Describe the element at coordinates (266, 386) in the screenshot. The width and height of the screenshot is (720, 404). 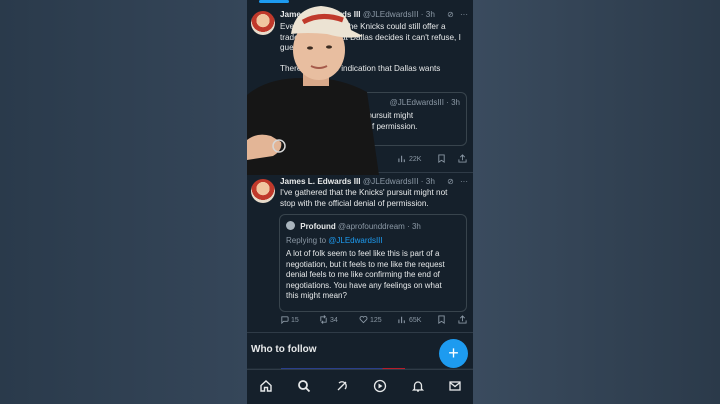
I see `home-icon` at that location.